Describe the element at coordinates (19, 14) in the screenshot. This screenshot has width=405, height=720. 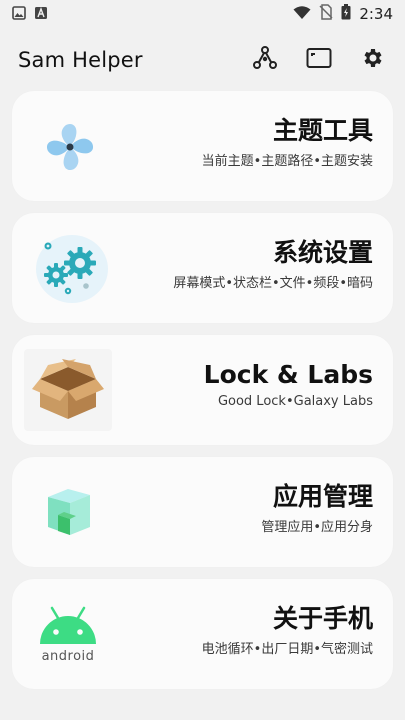
I see `image-icon` at that location.